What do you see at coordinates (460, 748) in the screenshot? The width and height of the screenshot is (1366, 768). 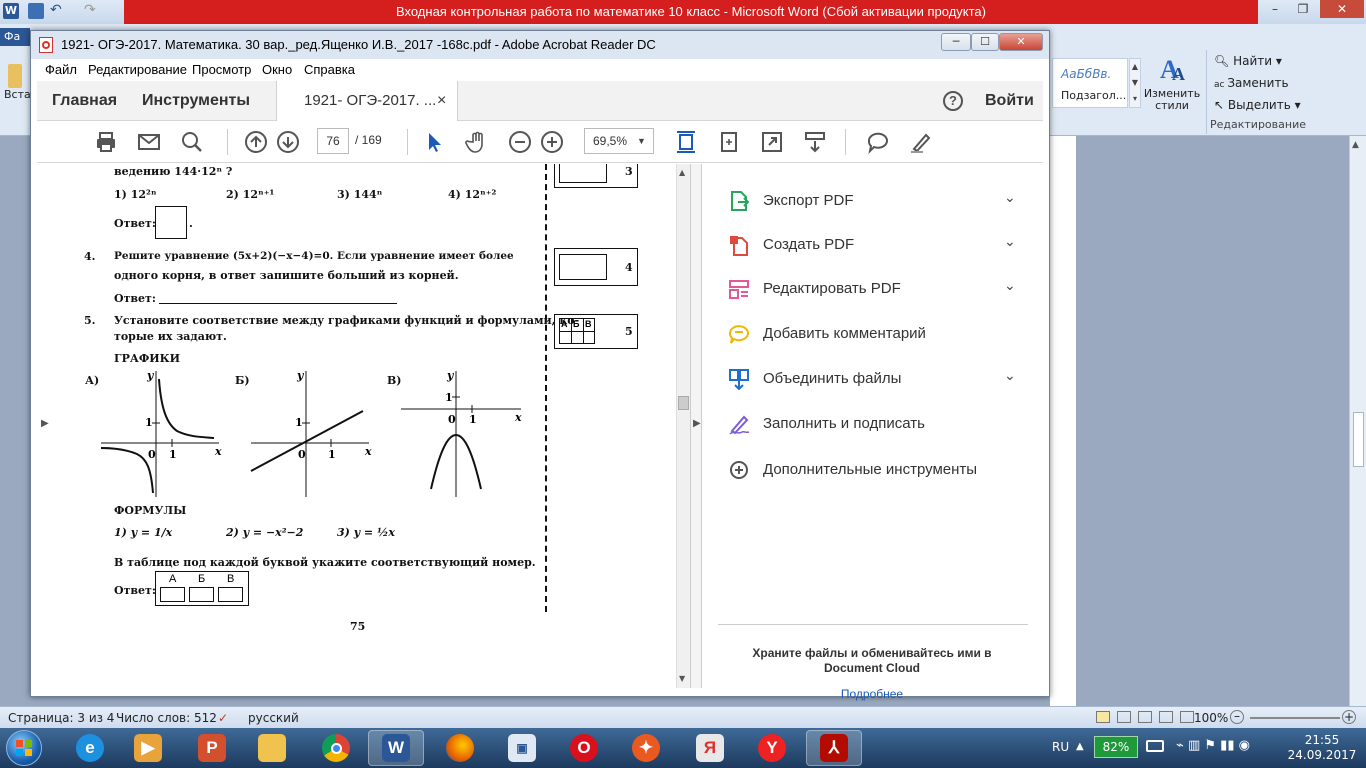 I see `taskbar-firefox` at bounding box center [460, 748].